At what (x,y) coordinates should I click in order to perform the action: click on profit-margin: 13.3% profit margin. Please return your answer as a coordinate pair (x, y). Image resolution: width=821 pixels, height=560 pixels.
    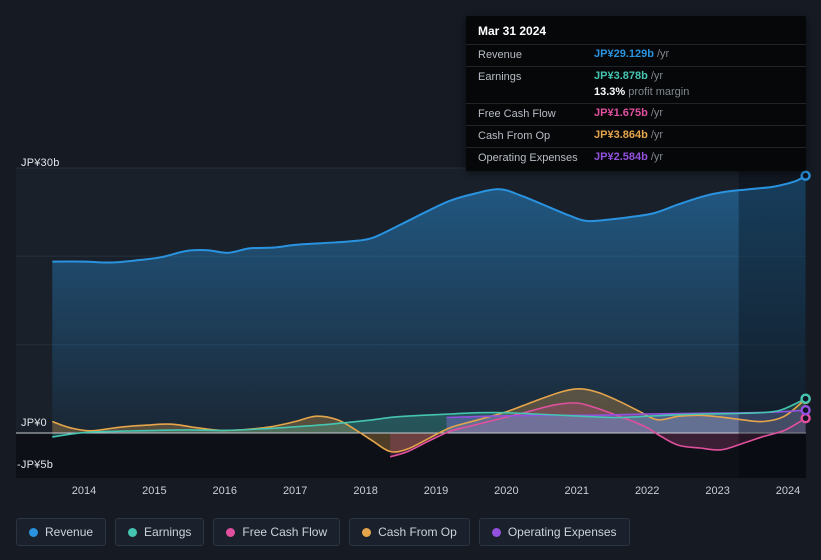
    Looking at the image, I should click on (642, 92).